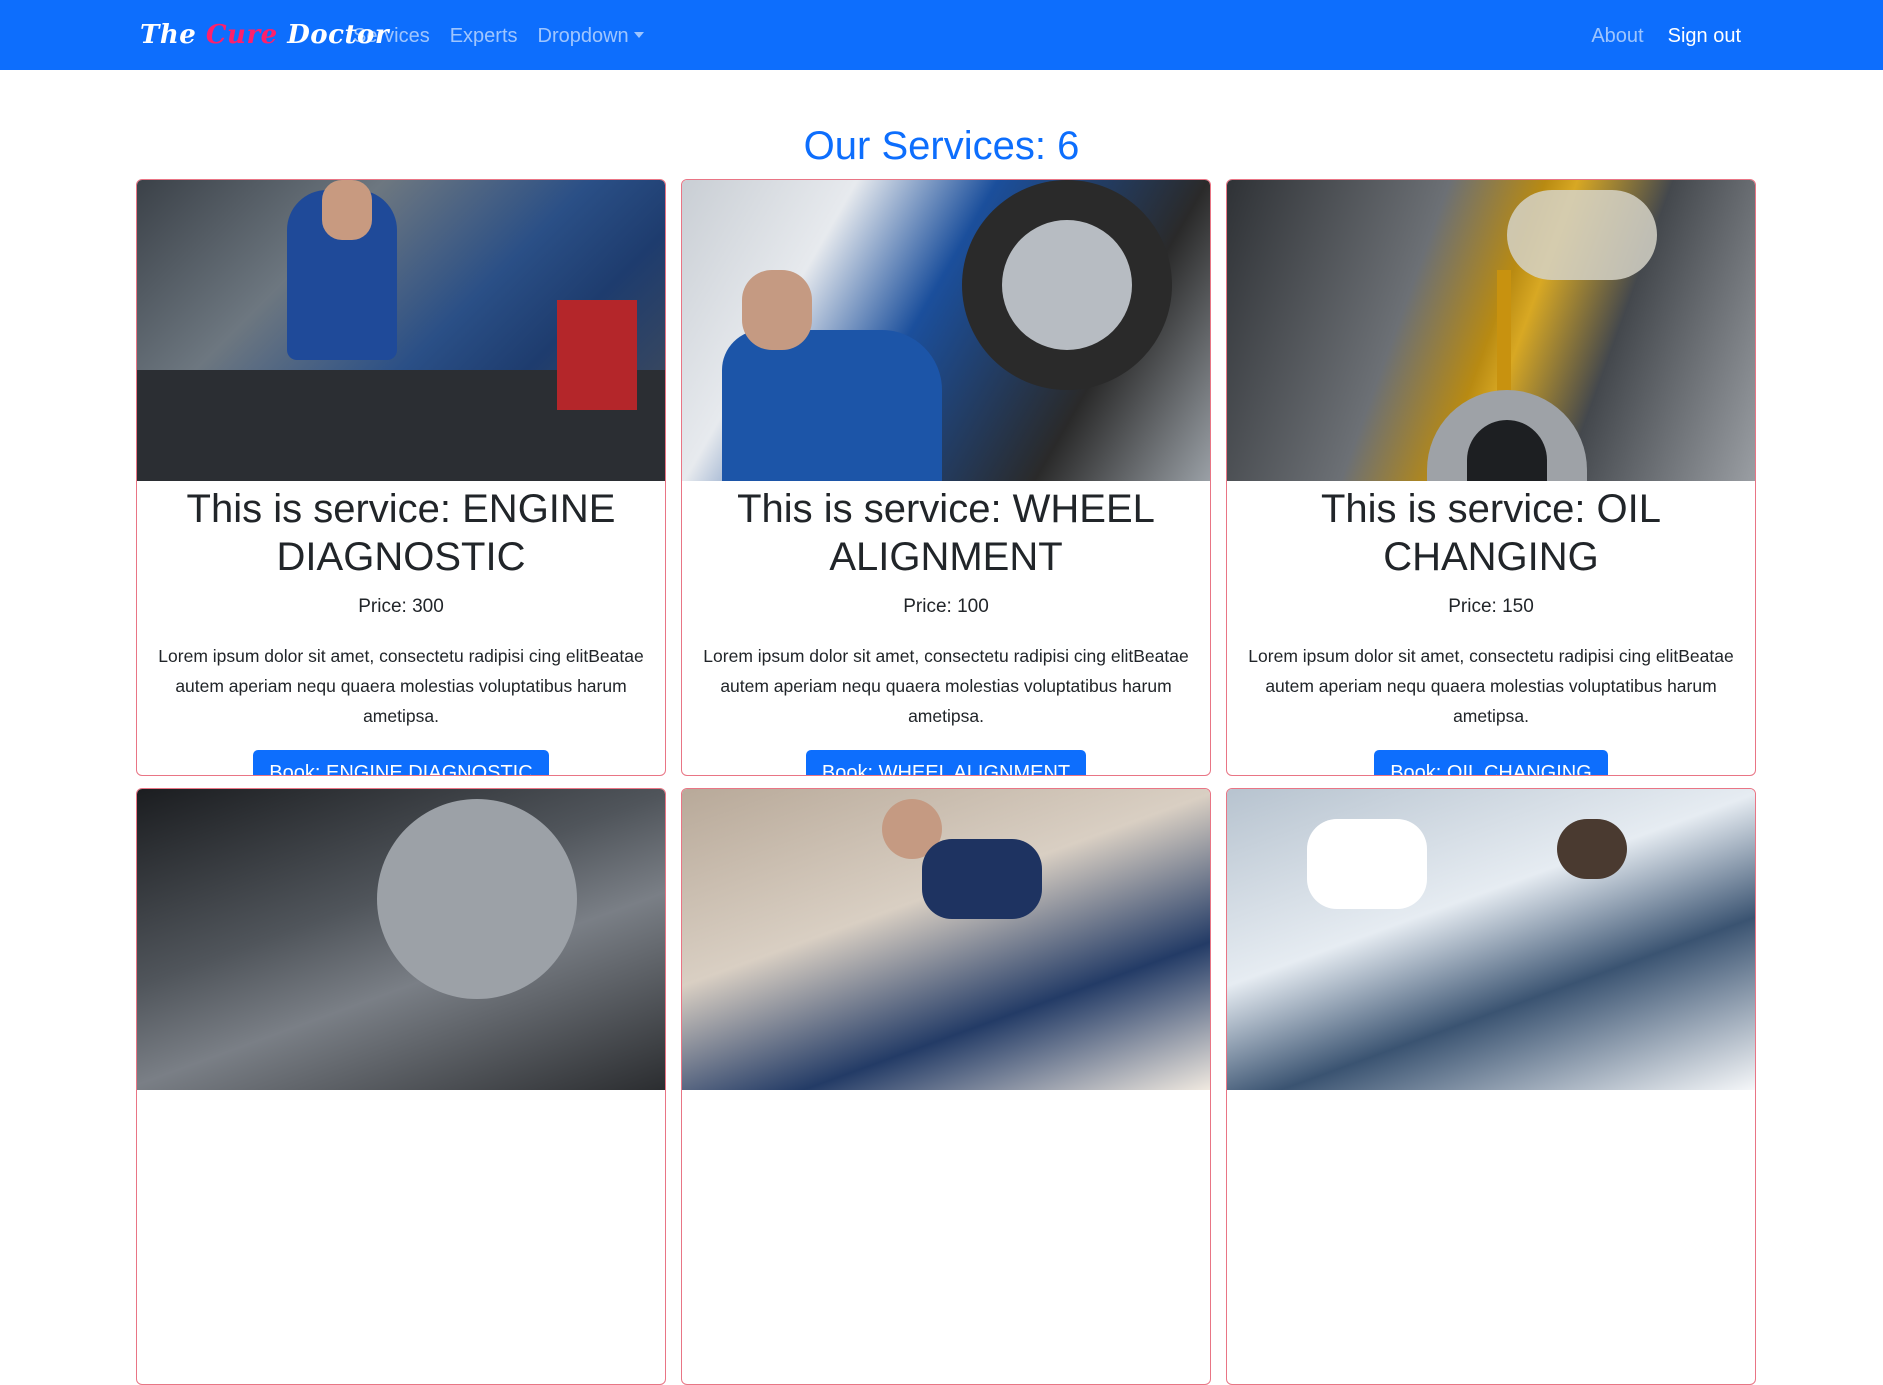 The image size is (1883, 1385). I want to click on book-service-button: Book: ENGINE DIAGNOSTIC, so click(401, 762).